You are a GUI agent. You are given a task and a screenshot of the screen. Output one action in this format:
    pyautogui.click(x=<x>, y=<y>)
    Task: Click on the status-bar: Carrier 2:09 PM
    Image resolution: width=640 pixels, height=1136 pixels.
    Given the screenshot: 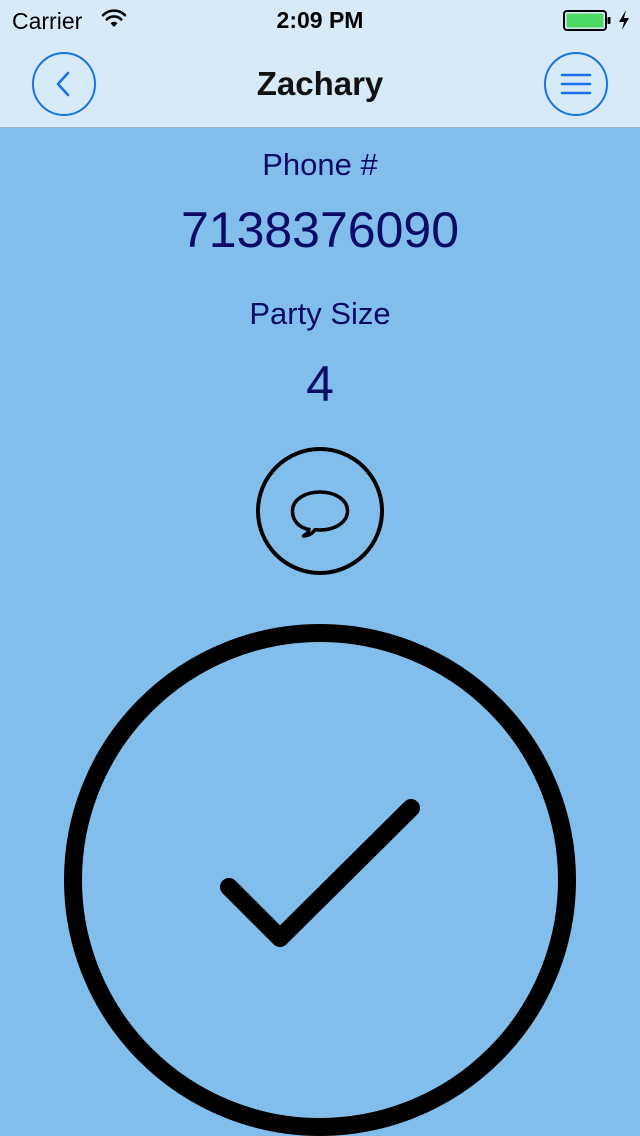 What is the action you would take?
    pyautogui.click(x=320, y=20)
    